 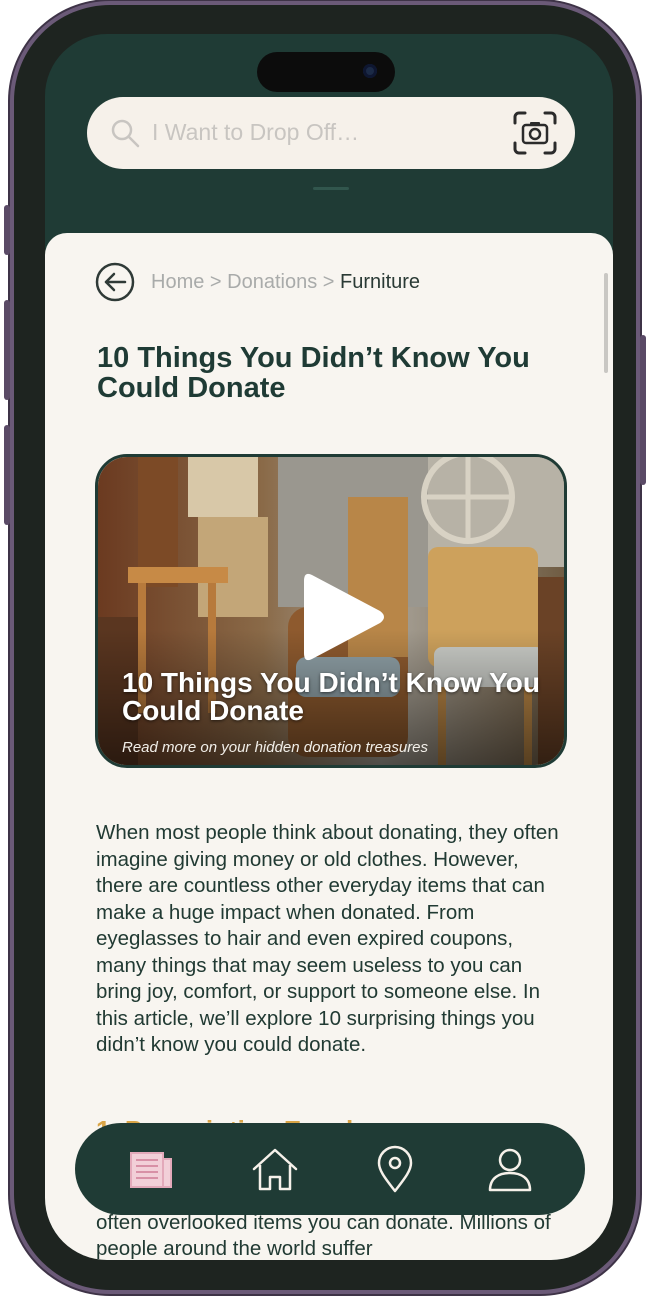 What do you see at coordinates (380, 281) in the screenshot?
I see `breadcrumb-current: Furniture` at bounding box center [380, 281].